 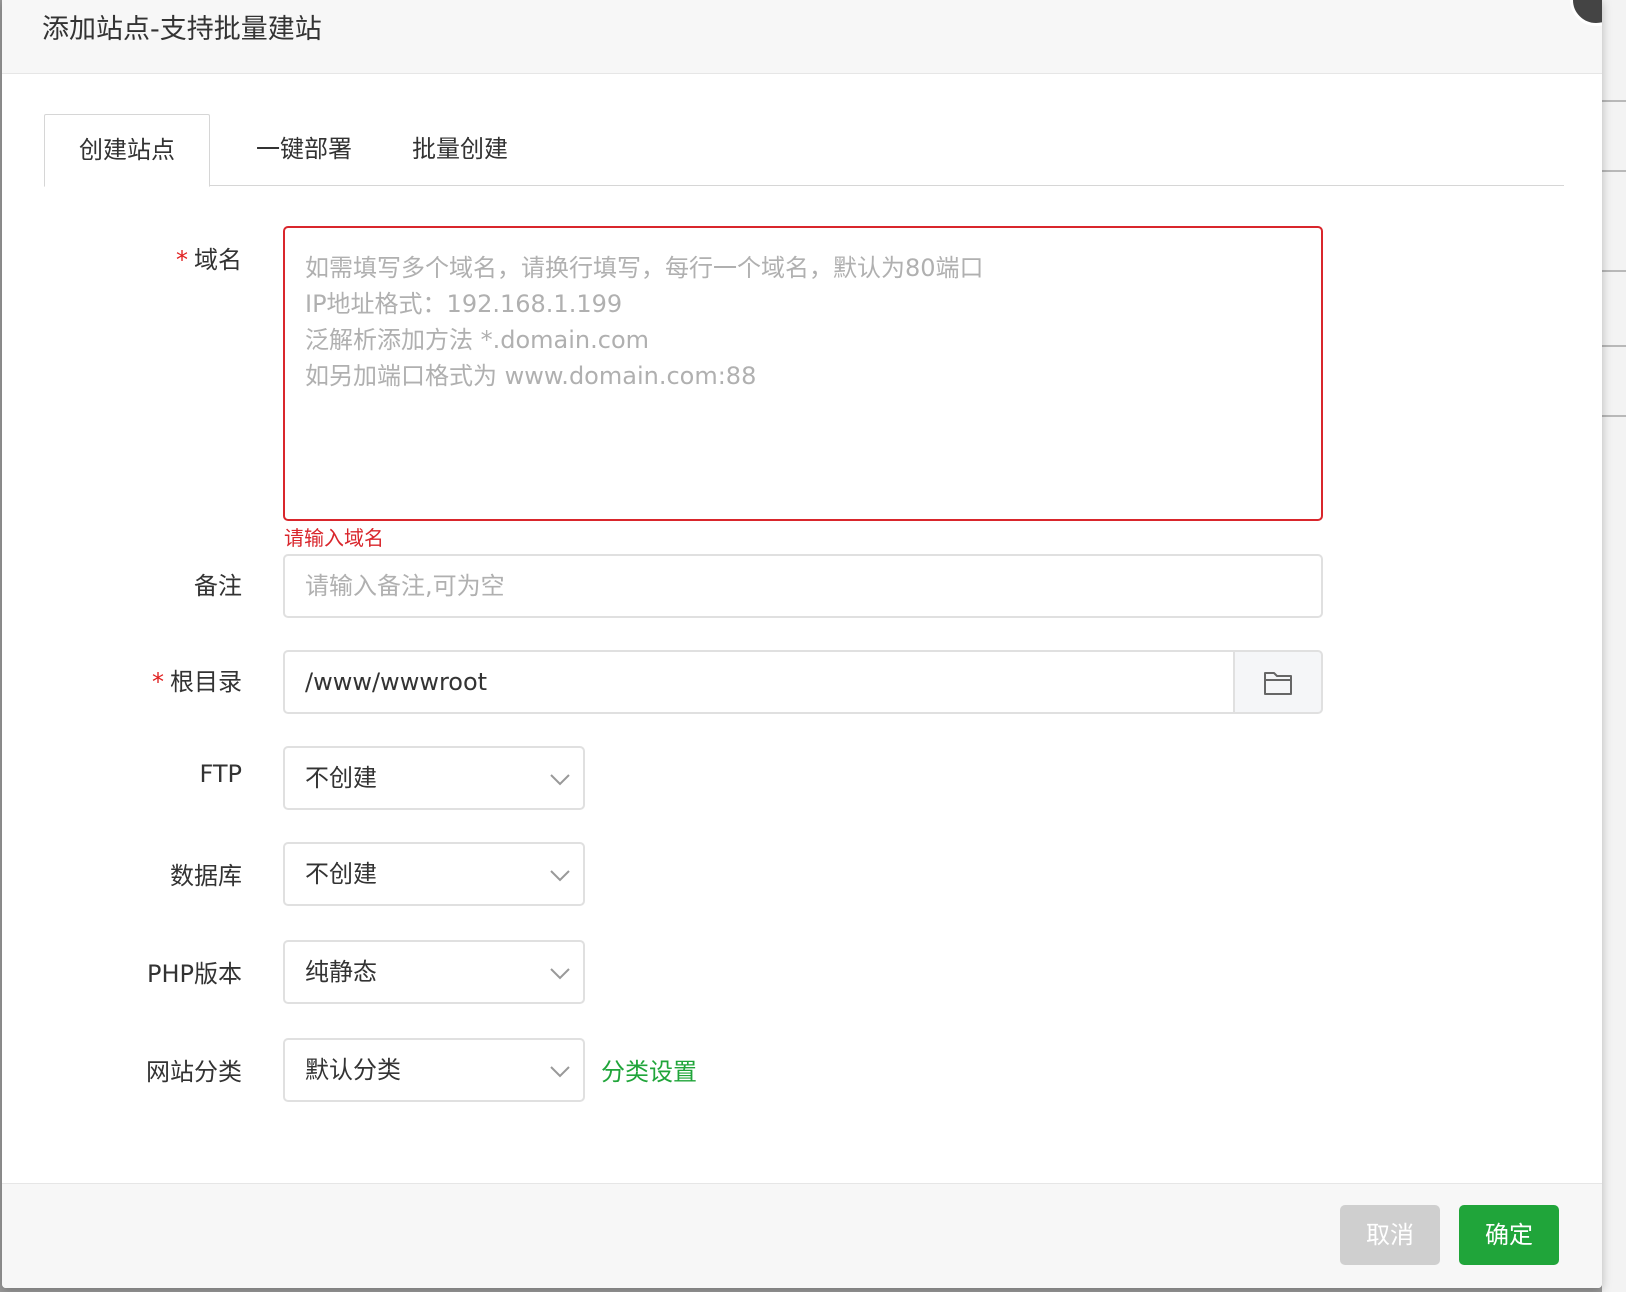 What do you see at coordinates (1614, 646) in the screenshot?
I see `background-page-strip` at bounding box center [1614, 646].